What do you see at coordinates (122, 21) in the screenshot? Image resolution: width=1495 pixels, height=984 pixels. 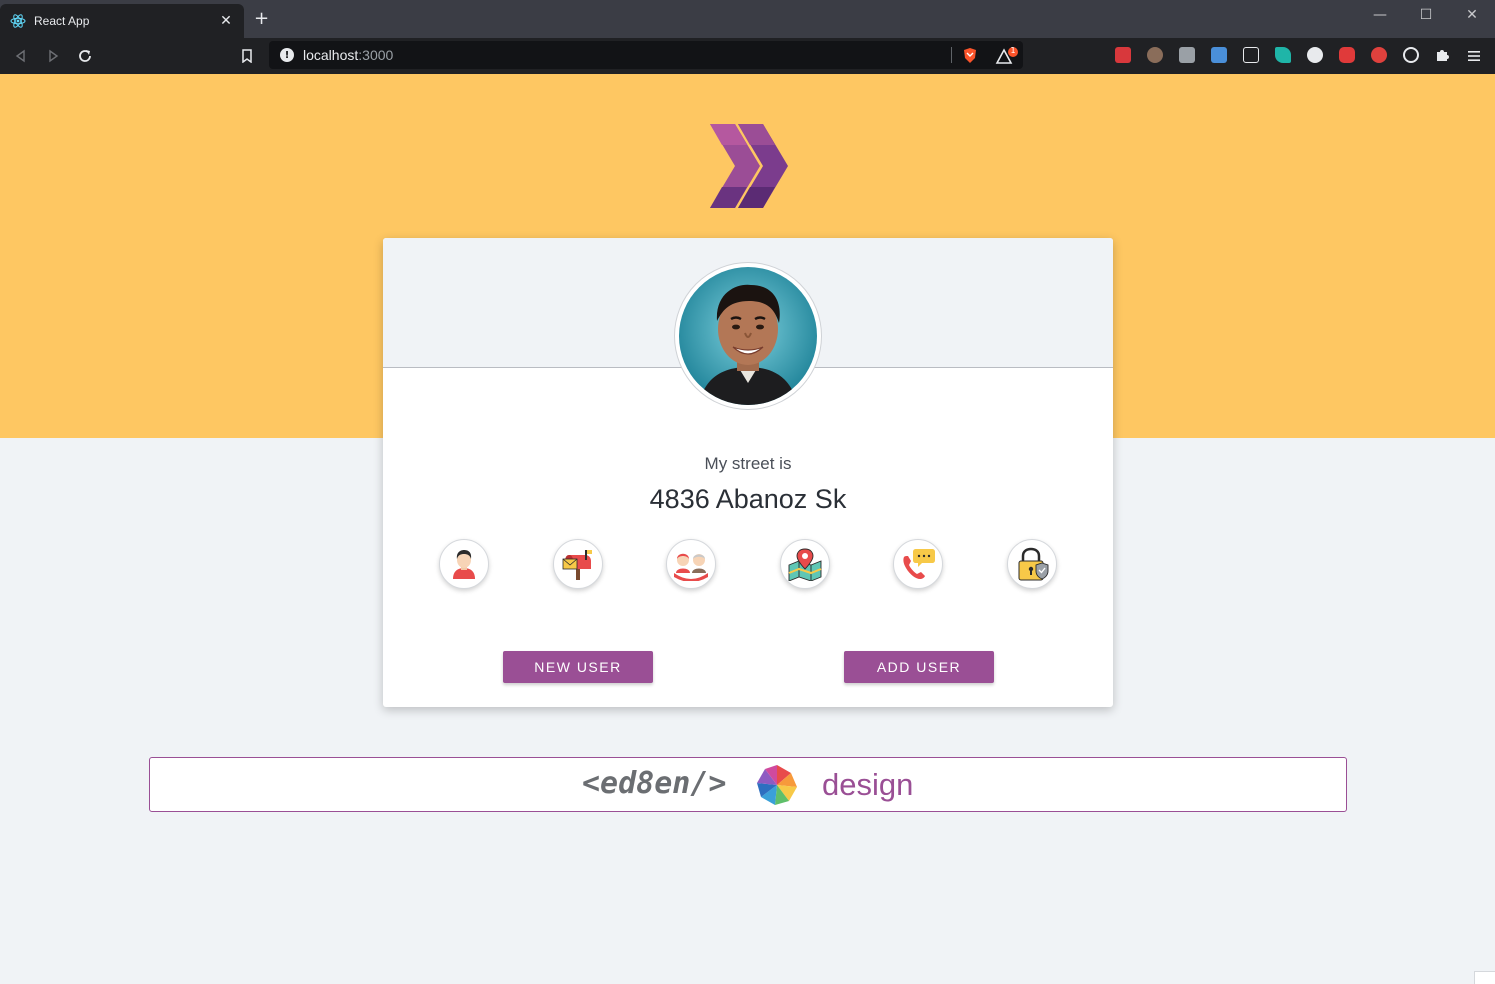 I see `browser-tab: React App ✕` at bounding box center [122, 21].